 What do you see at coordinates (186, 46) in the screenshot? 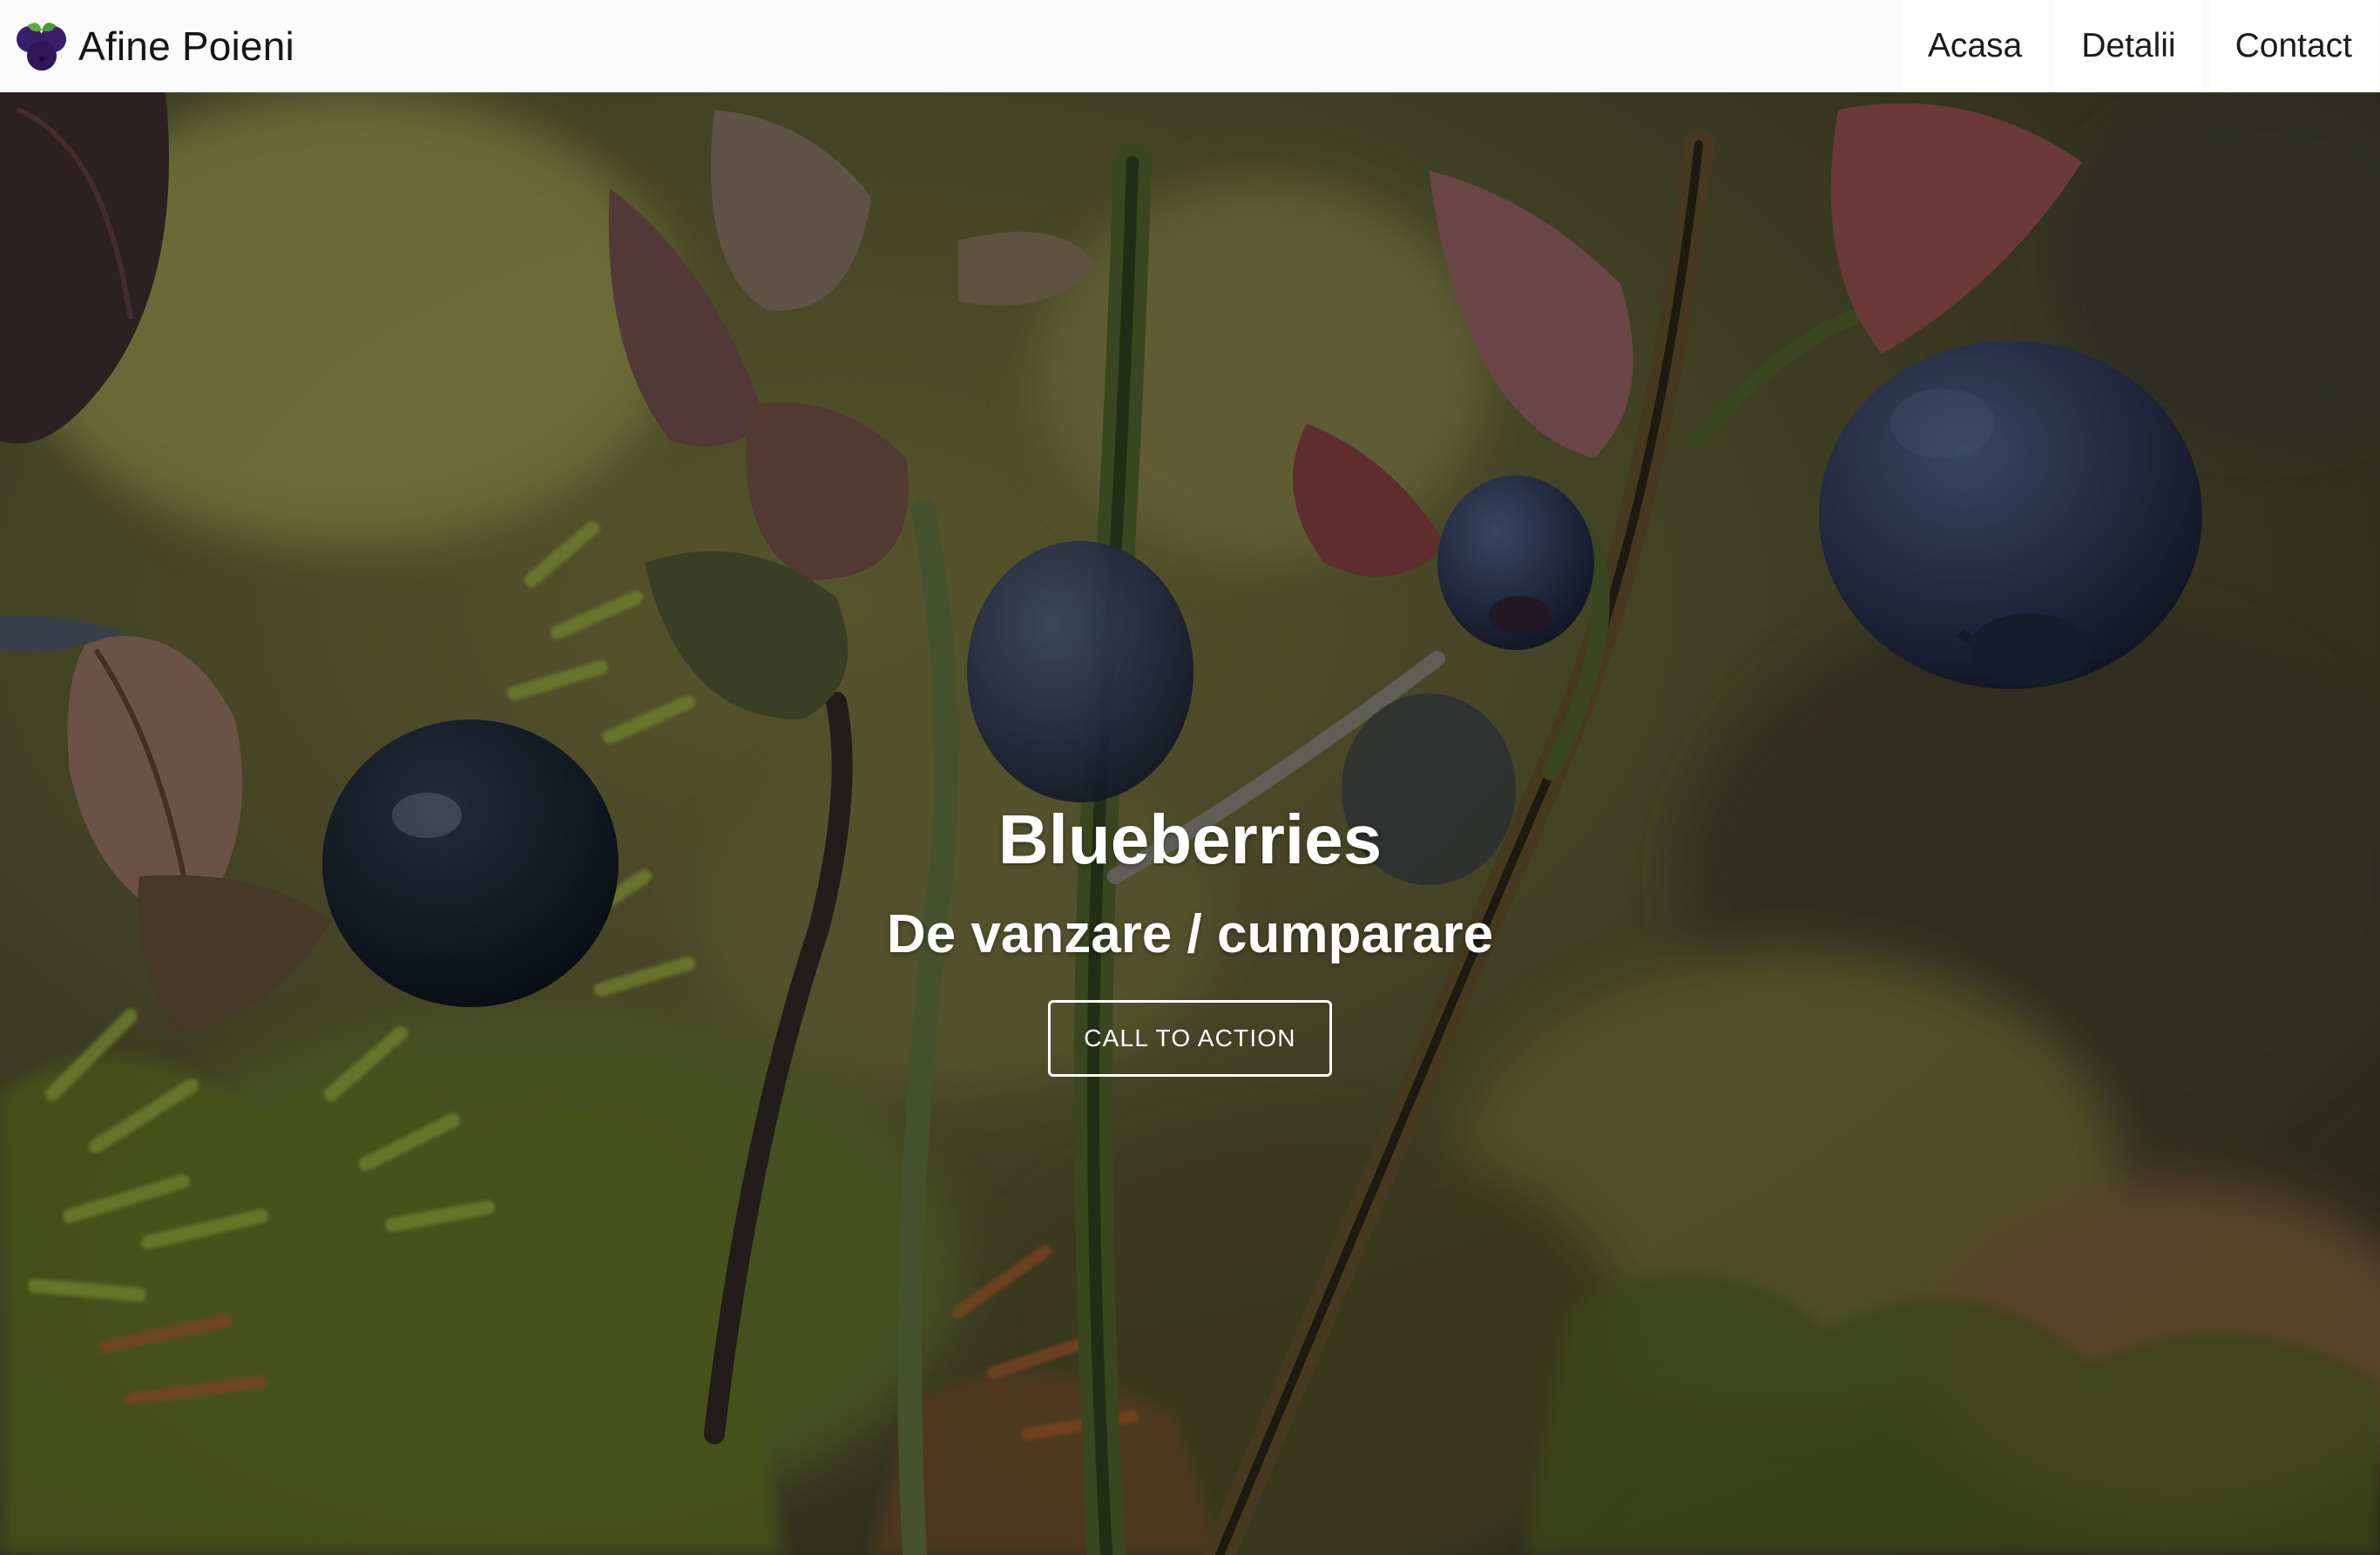
I see `brand-name: Afine Poieni` at bounding box center [186, 46].